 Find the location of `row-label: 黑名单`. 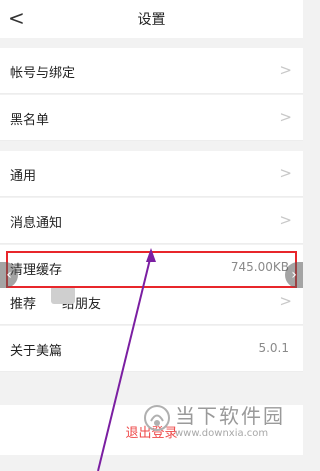

row-label: 黑名单 is located at coordinates (30, 120).